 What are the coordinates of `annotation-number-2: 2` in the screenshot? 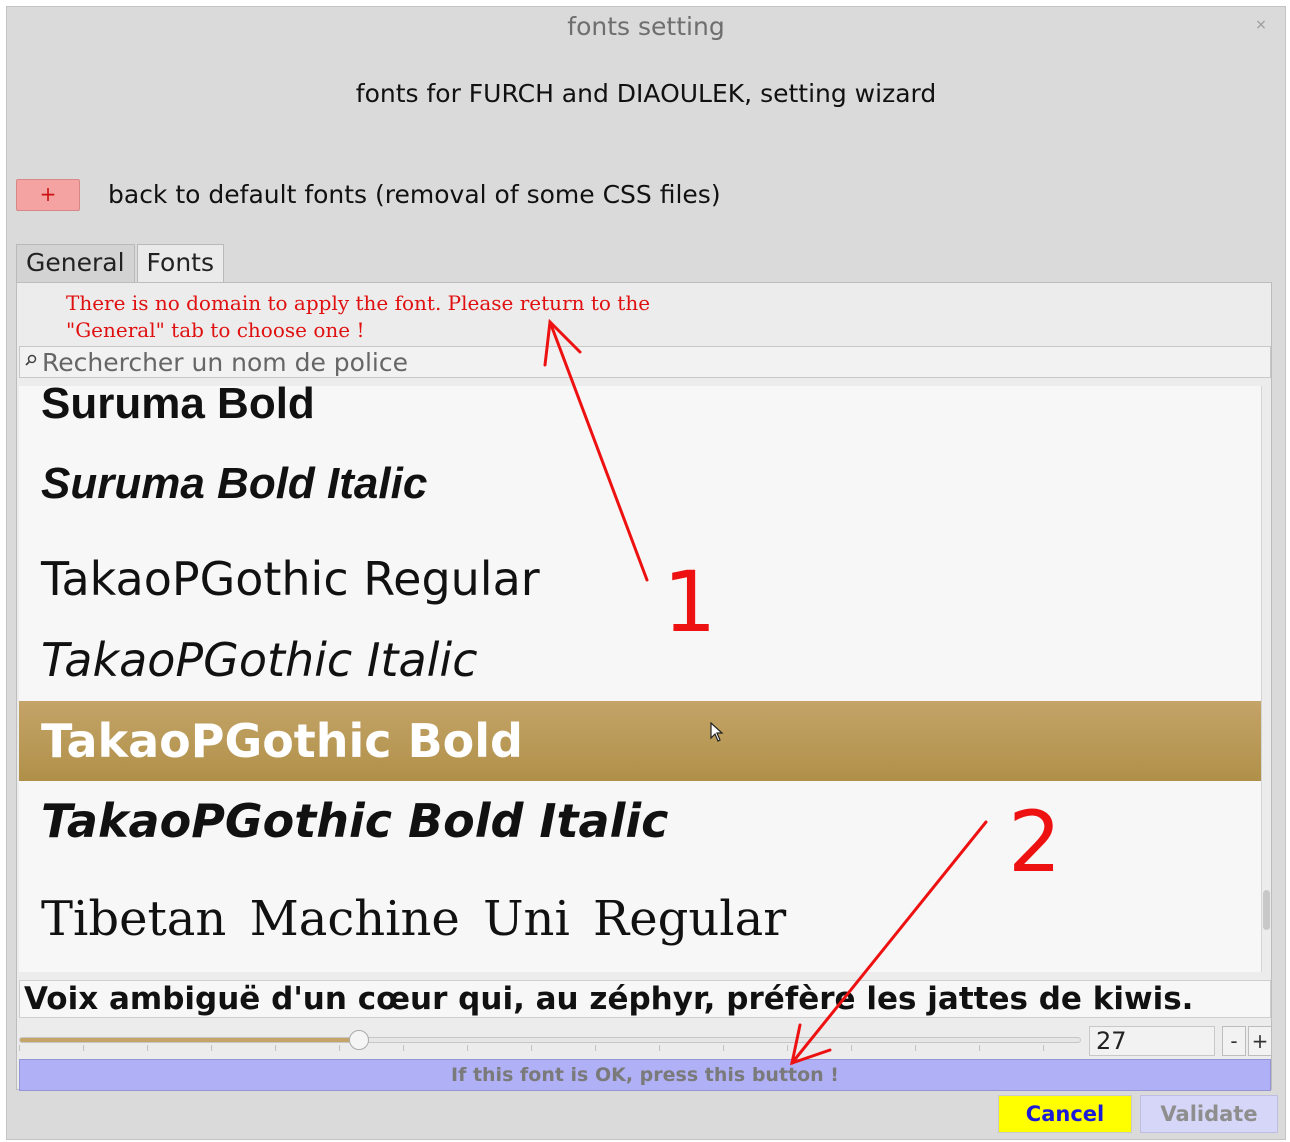 It's located at (1035, 842).